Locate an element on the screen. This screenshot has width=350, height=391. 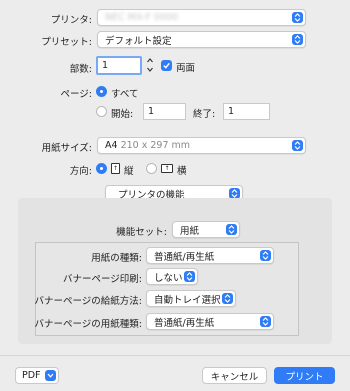
pages-all-label: すべて is located at coordinates (125, 94).